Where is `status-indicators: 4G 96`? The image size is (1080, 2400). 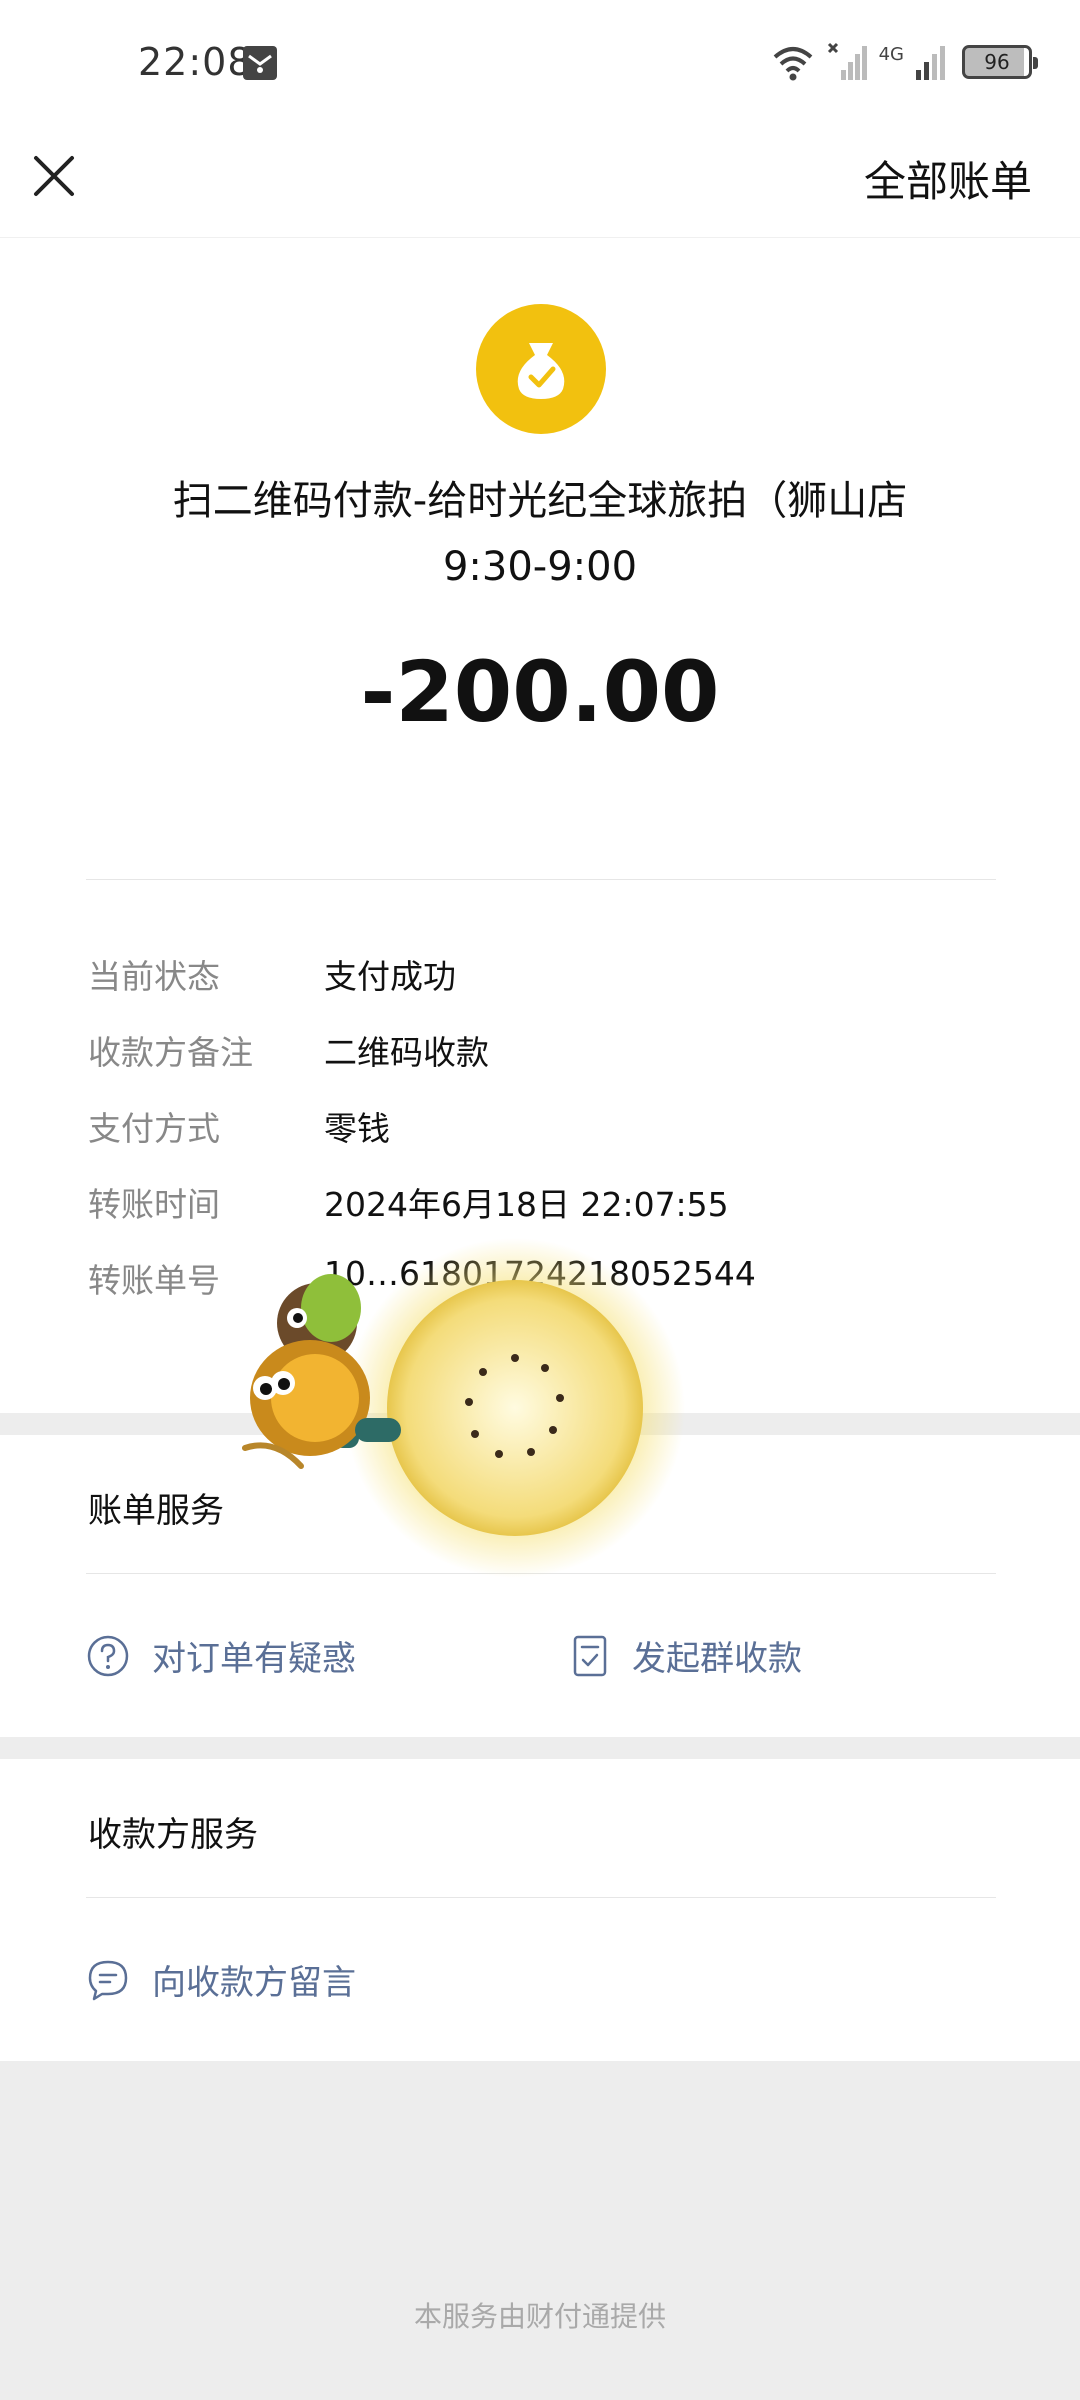 status-indicators: 4G 96 is located at coordinates (904, 62).